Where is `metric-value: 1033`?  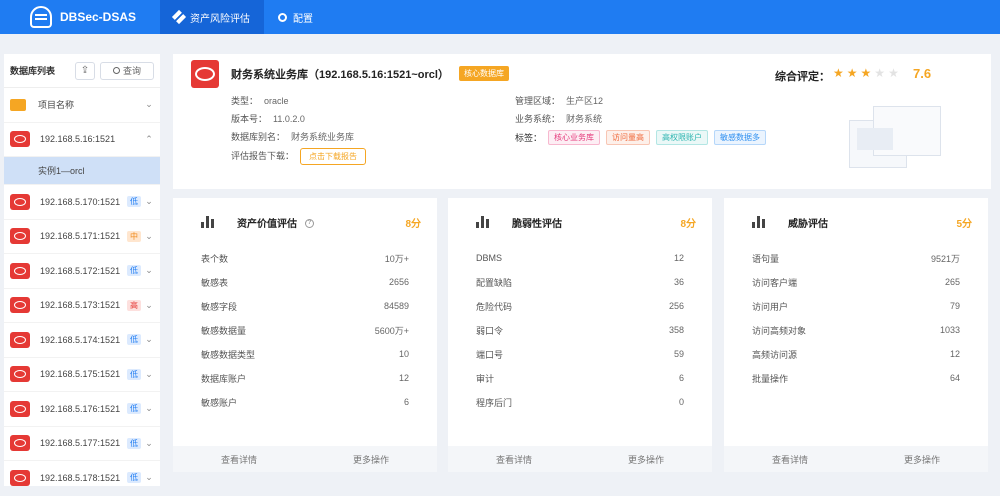
metric-value: 1033 is located at coordinates (949, 330).